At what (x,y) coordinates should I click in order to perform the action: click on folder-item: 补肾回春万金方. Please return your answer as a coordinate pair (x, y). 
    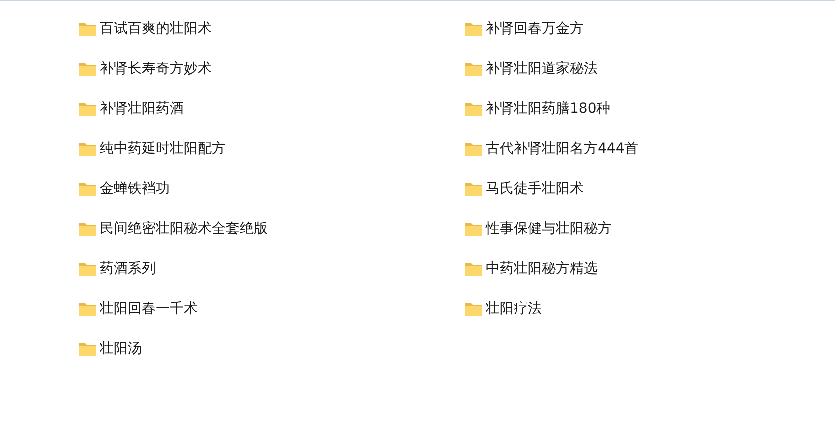
    Looking at the image, I should click on (615, 29).